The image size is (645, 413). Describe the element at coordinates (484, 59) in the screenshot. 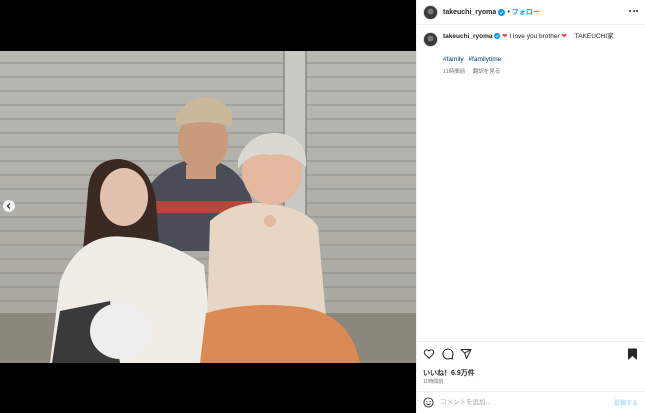

I see `hashtag-link: #familytime` at that location.